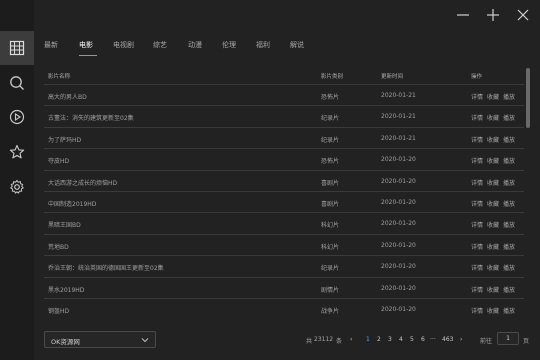 The image size is (540, 360). What do you see at coordinates (324, 339) in the screenshot?
I see `total-count: 23112` at bounding box center [324, 339].